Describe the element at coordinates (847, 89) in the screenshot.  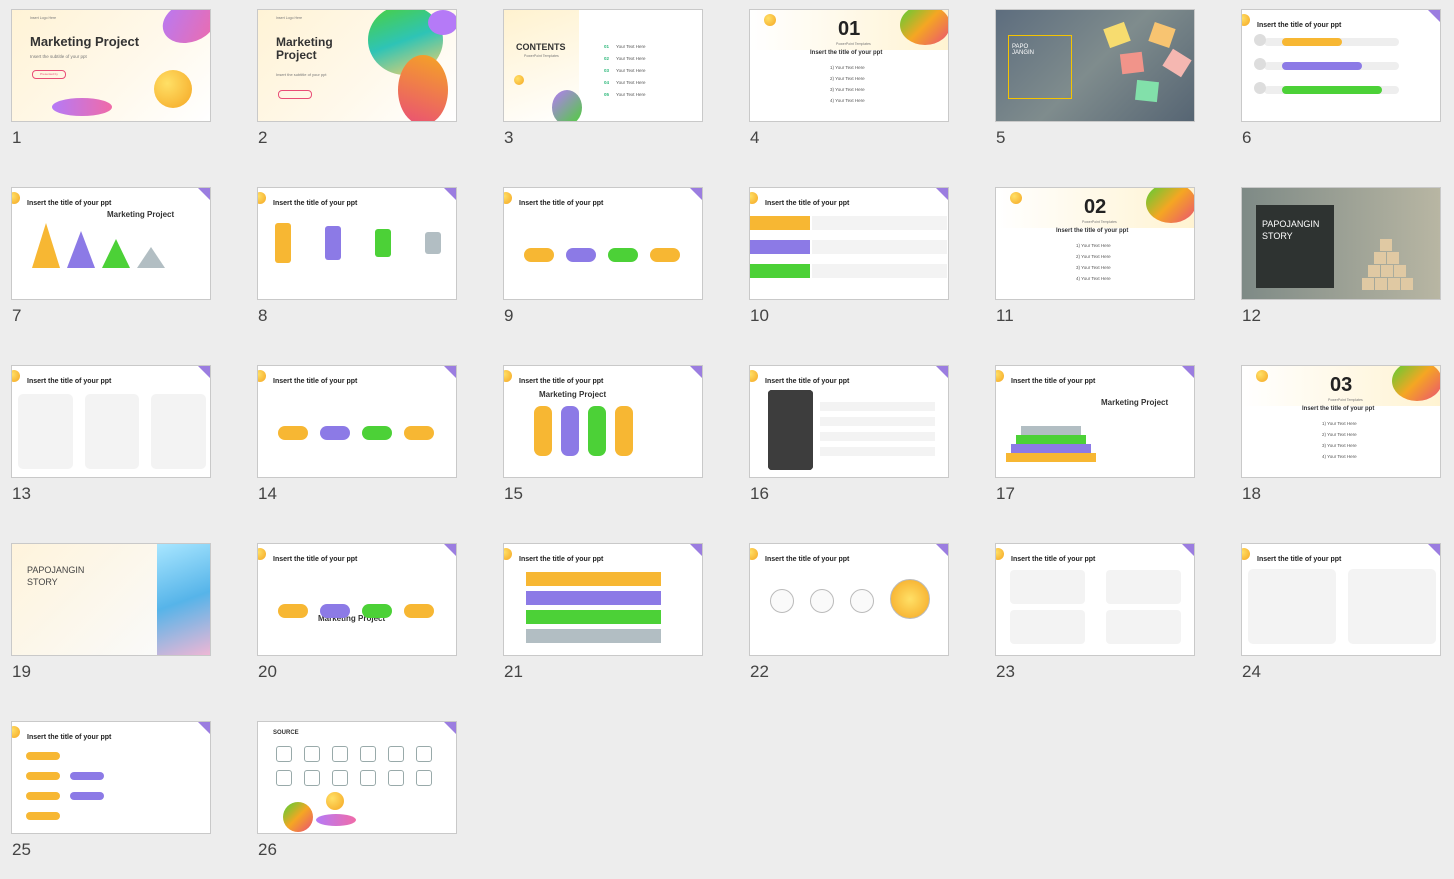
I see `list-item: 3) Your Text Here` at that location.